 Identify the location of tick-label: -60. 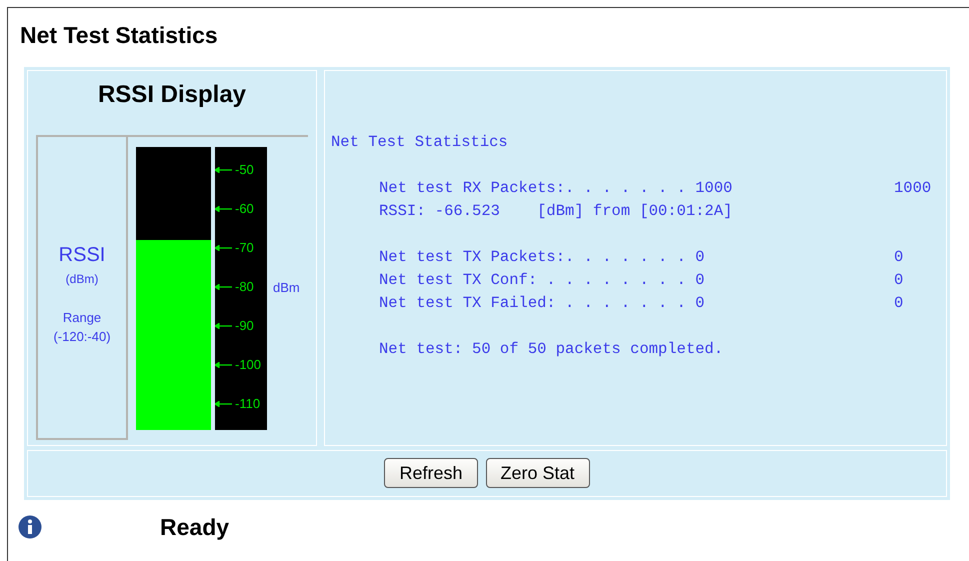
(244, 209).